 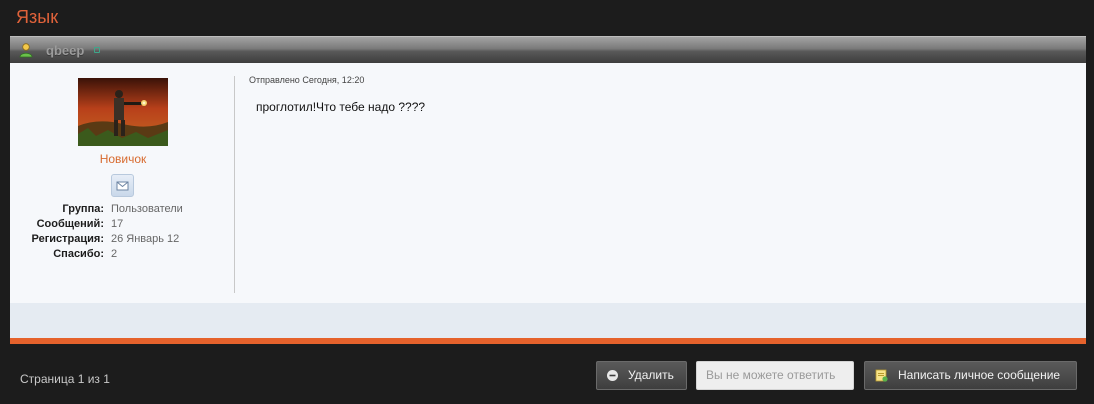 I want to click on note-icon, so click(x=881, y=375).